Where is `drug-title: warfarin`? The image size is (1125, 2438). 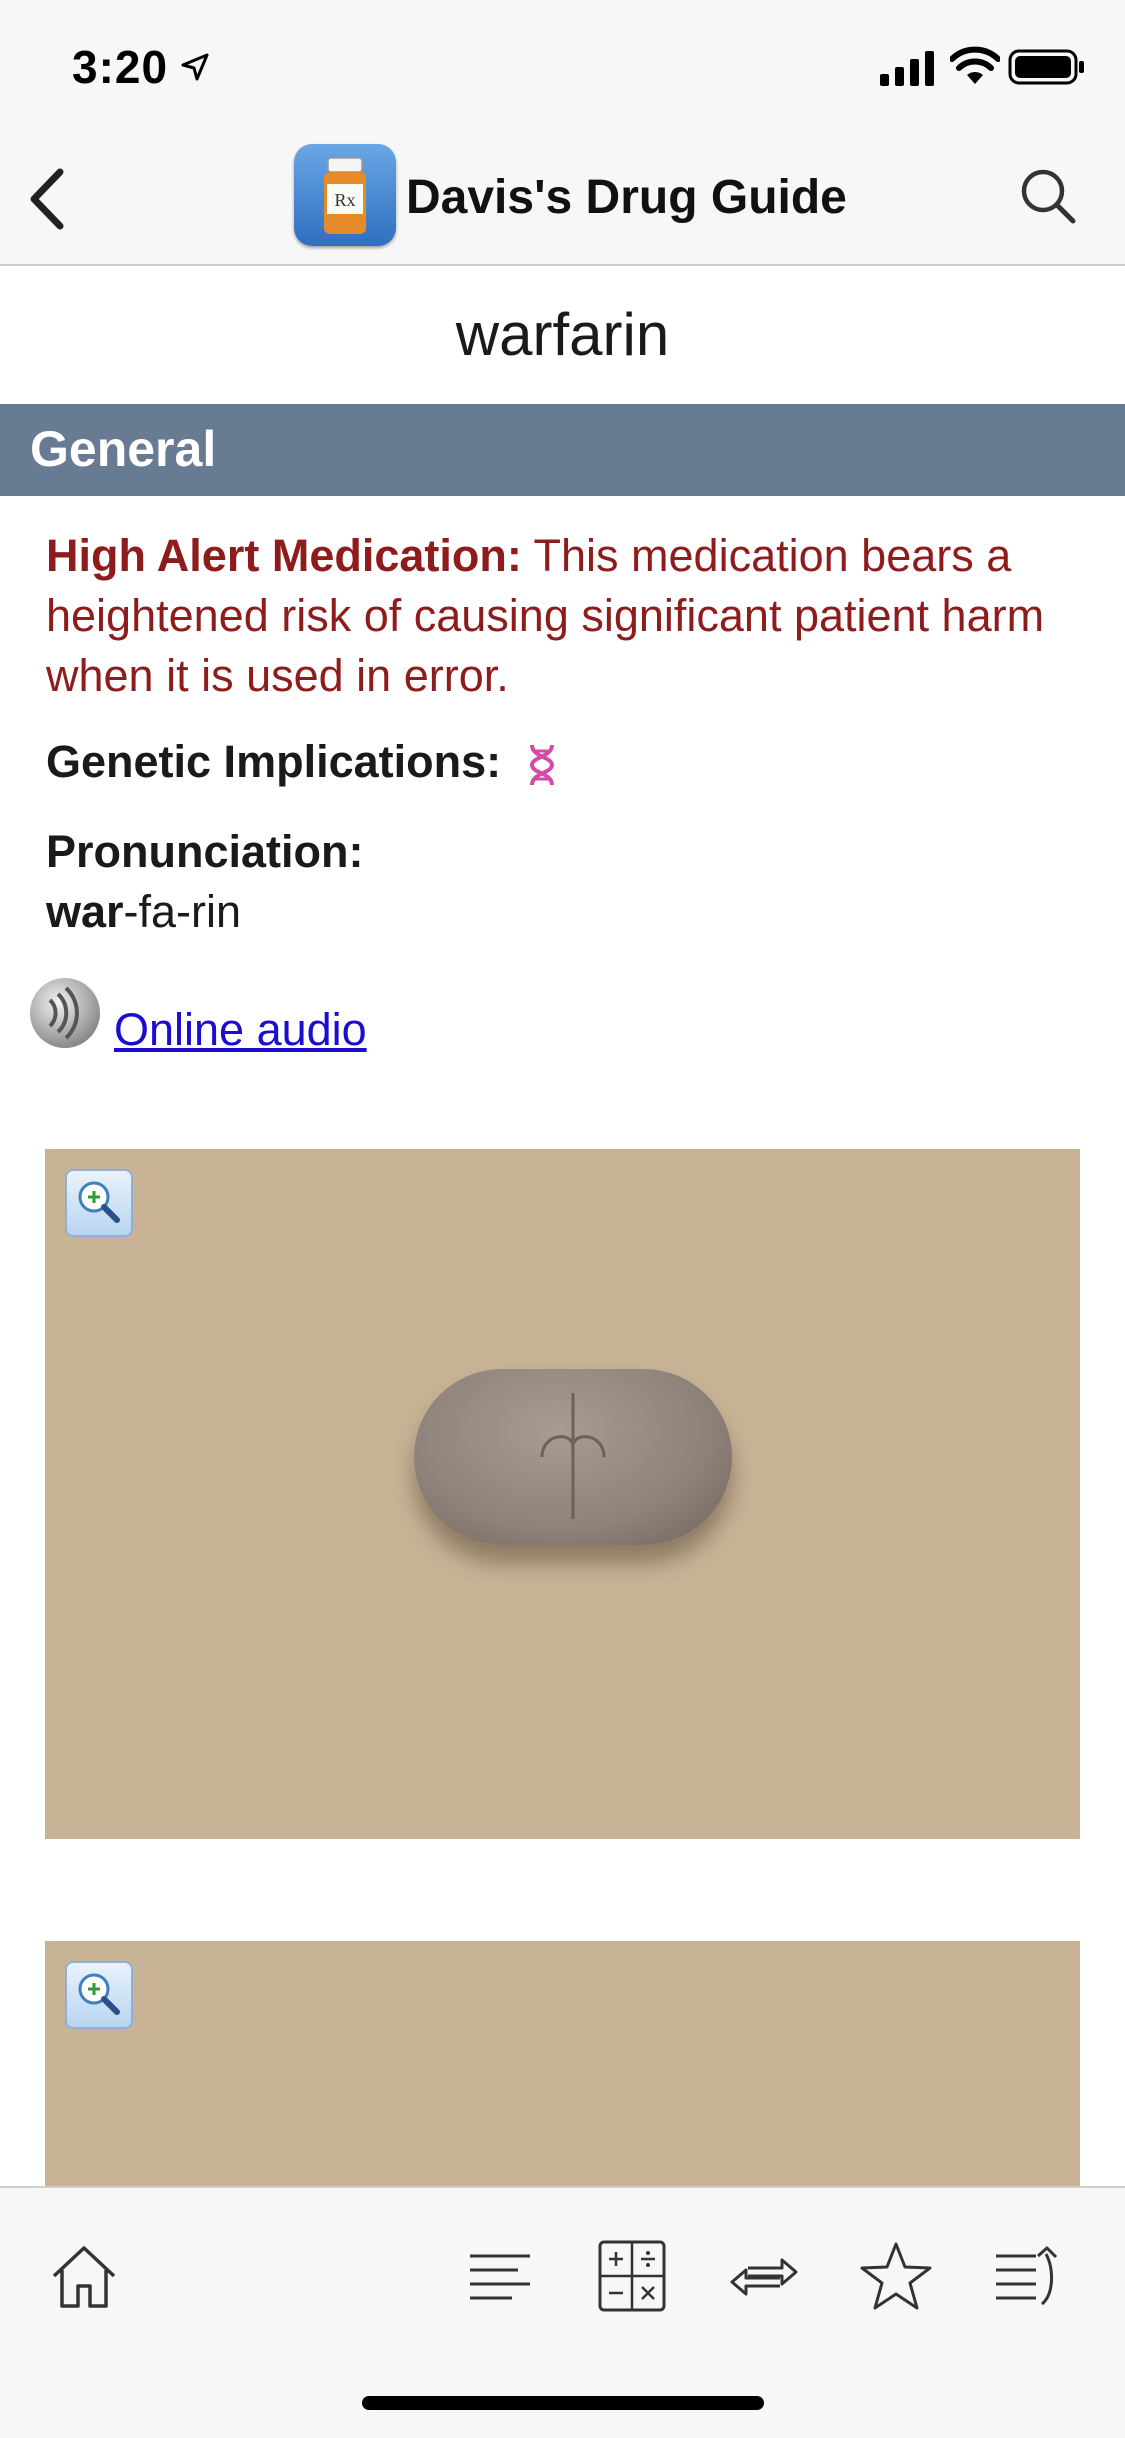 drug-title: warfarin is located at coordinates (562, 334).